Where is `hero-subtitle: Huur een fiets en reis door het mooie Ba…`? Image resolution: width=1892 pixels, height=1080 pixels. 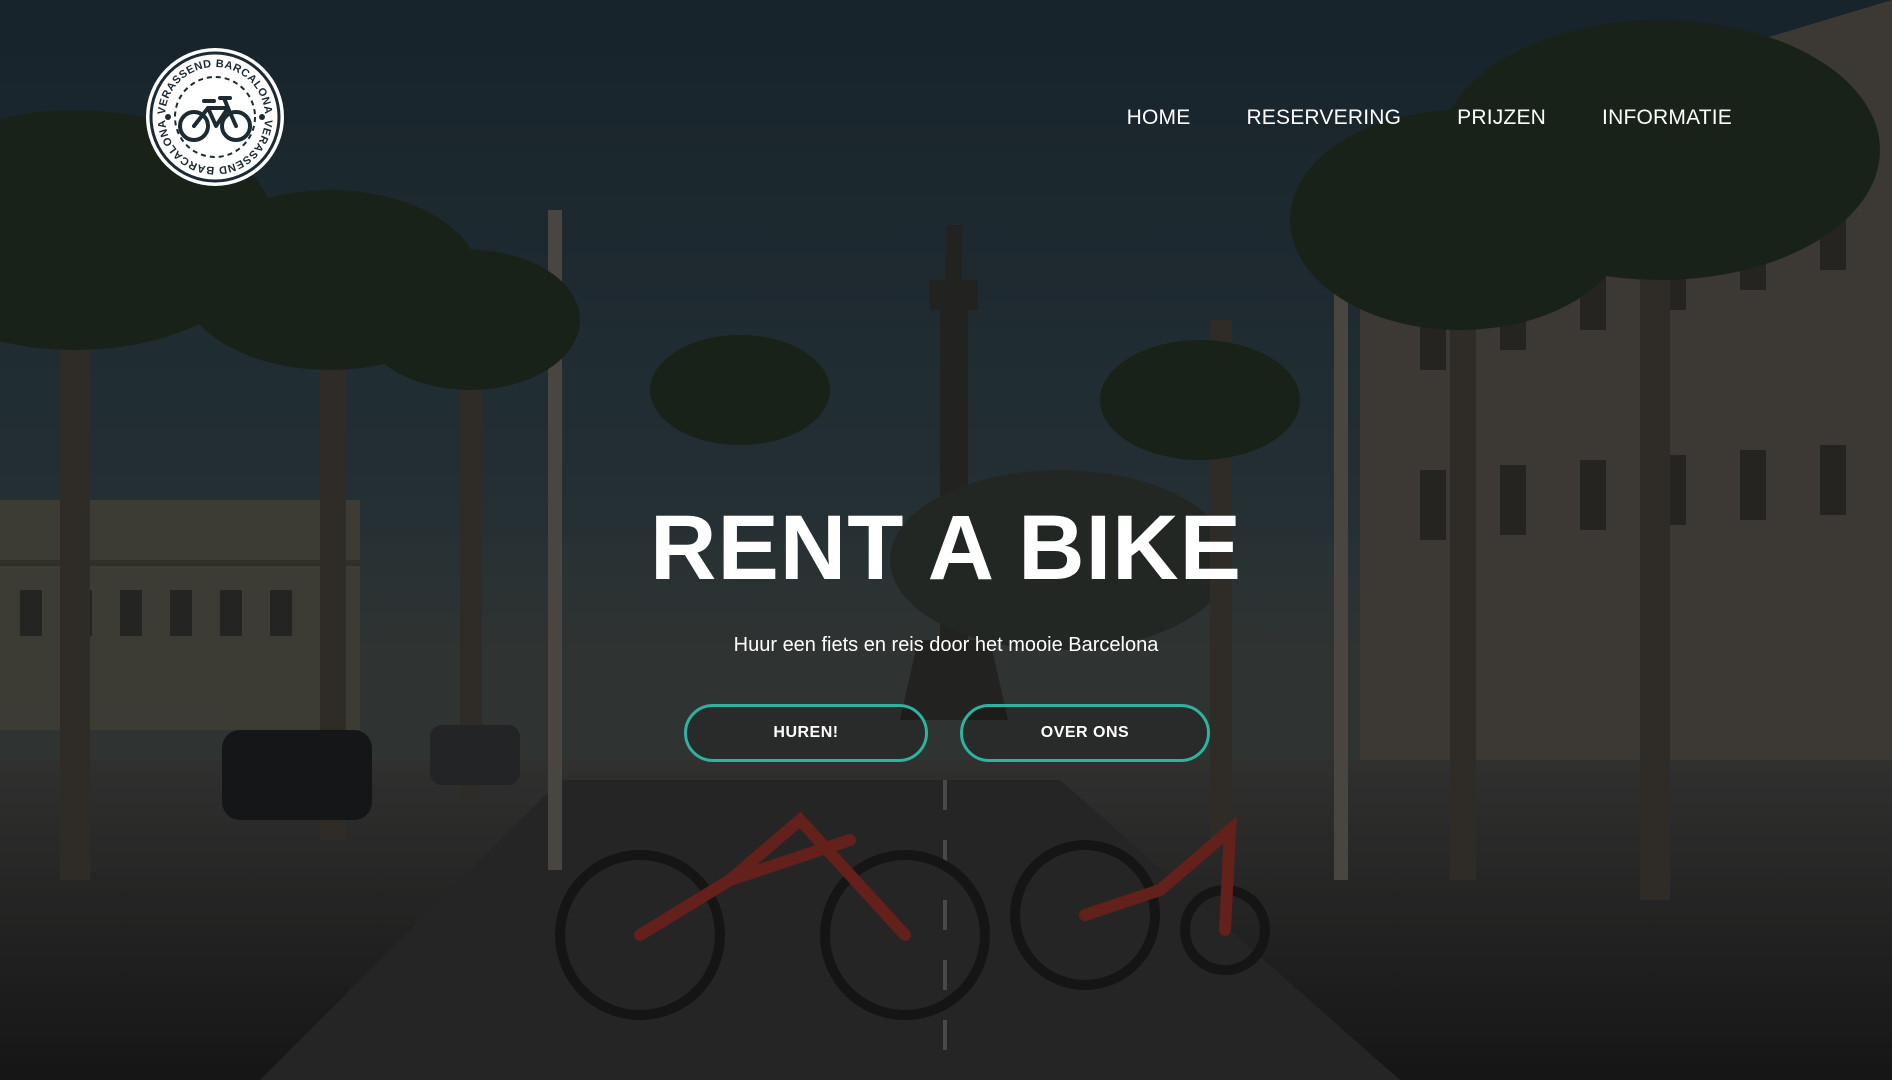 hero-subtitle: Huur een fiets en reis door het mooie Ba… is located at coordinates (946, 645).